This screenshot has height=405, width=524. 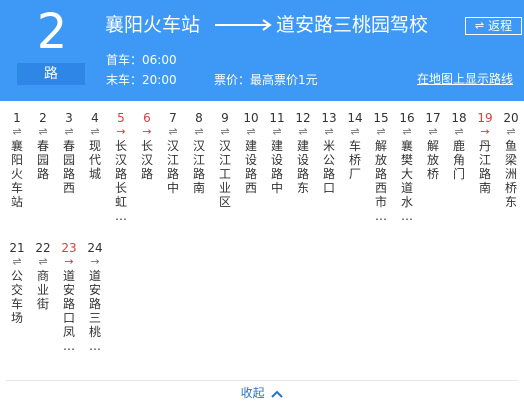 I want to click on stop-item: 4 ⇌ 现代城, so click(x=95, y=146).